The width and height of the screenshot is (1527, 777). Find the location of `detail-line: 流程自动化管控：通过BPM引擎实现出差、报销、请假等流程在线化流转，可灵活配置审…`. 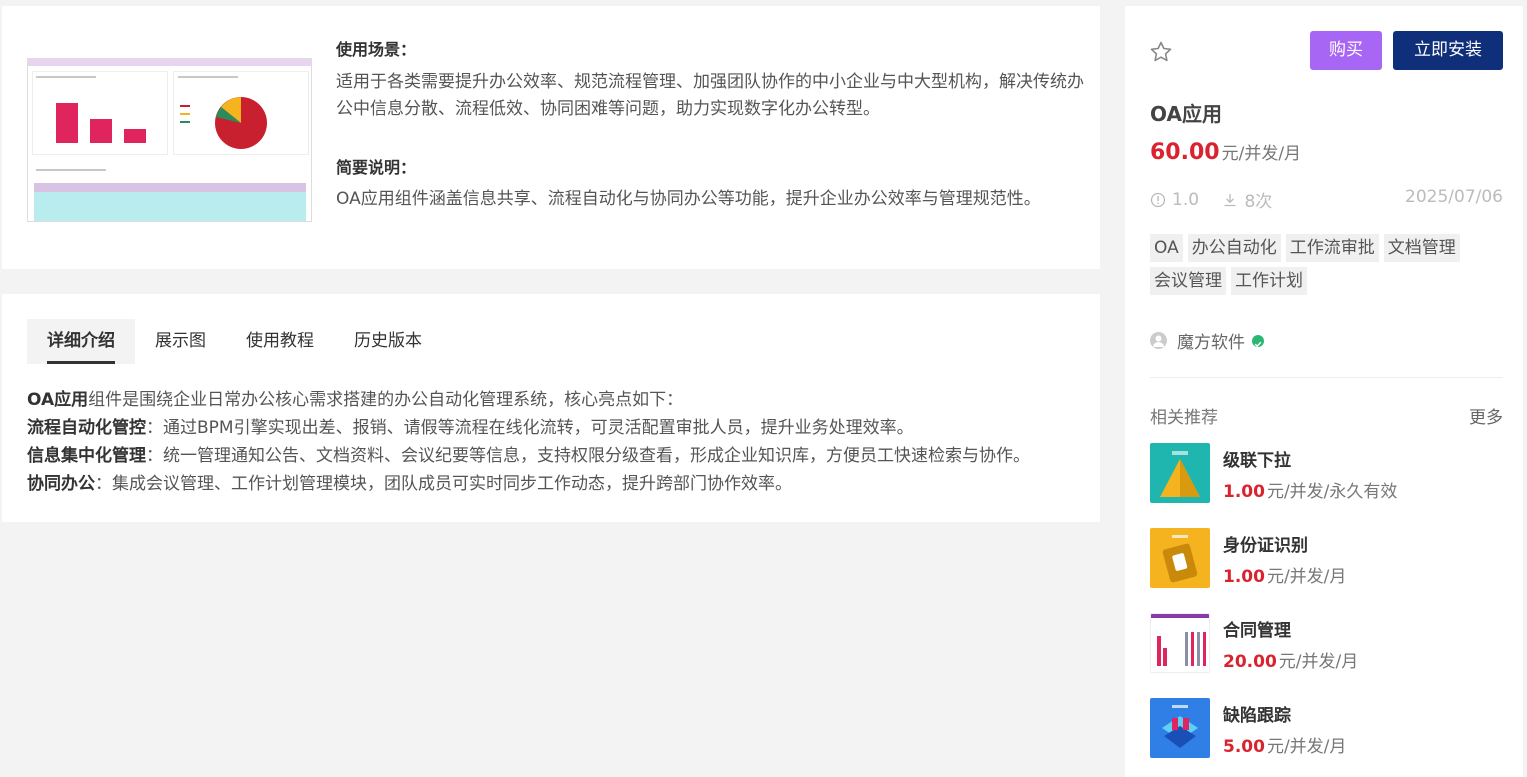

detail-line: 流程自动化管控：通过BPM引擎实现出差、报销、请假等流程在线化流转，可灵活配置审… is located at coordinates (557, 428).